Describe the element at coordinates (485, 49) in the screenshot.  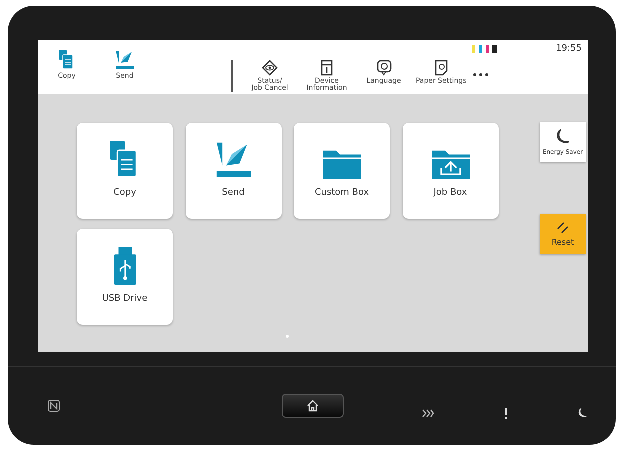
I see `toner-level-icon` at that location.